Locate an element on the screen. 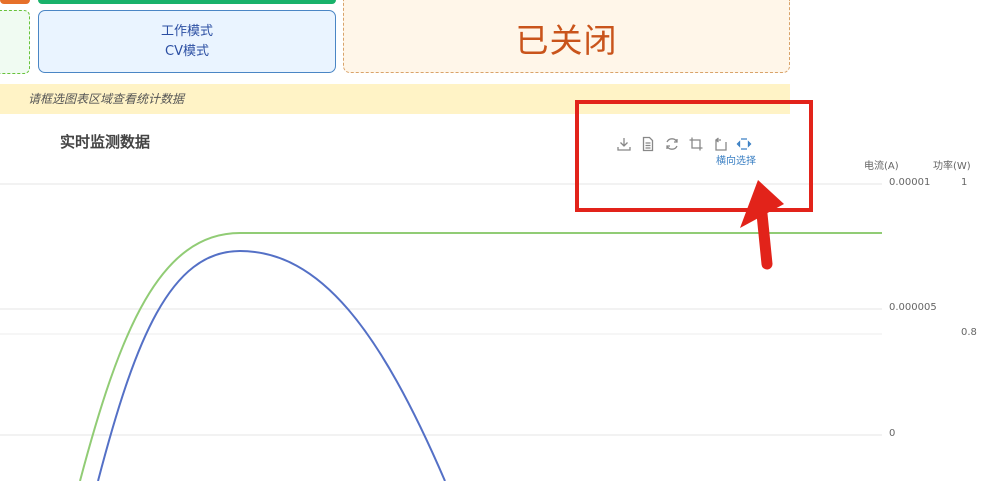 This screenshot has height=481, width=987. chart-title: 实时监测数据 is located at coordinates (105, 142).